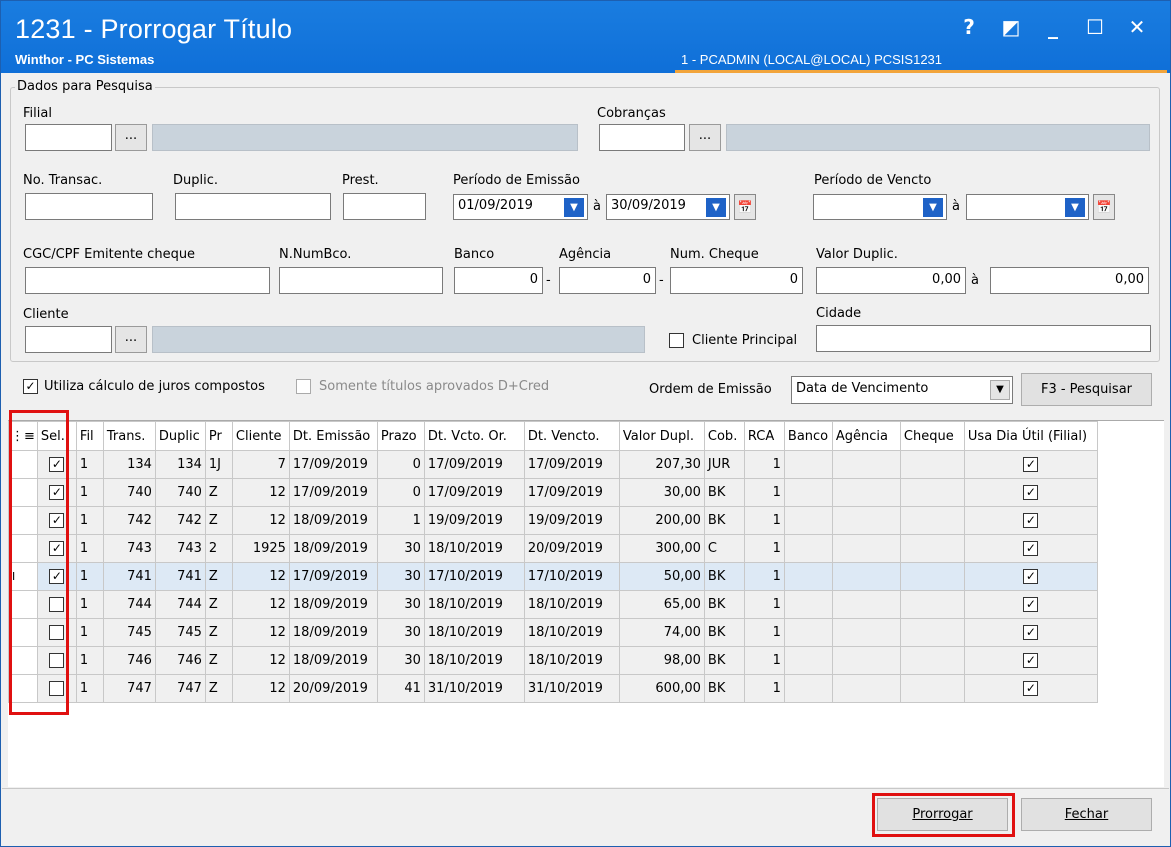  Describe the element at coordinates (880, 207) in the screenshot. I see `vencto-from-input: ▼` at that location.